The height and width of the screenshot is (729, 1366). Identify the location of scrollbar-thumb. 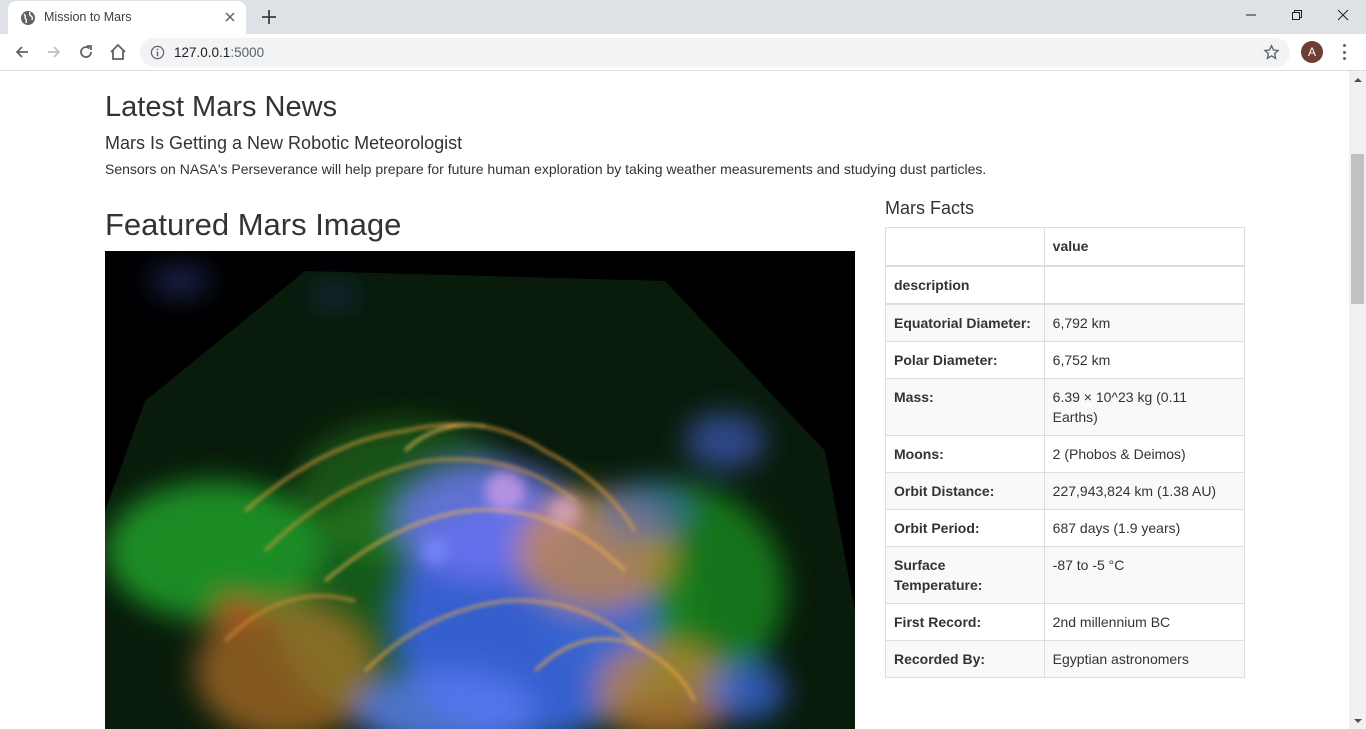
(1357, 229).